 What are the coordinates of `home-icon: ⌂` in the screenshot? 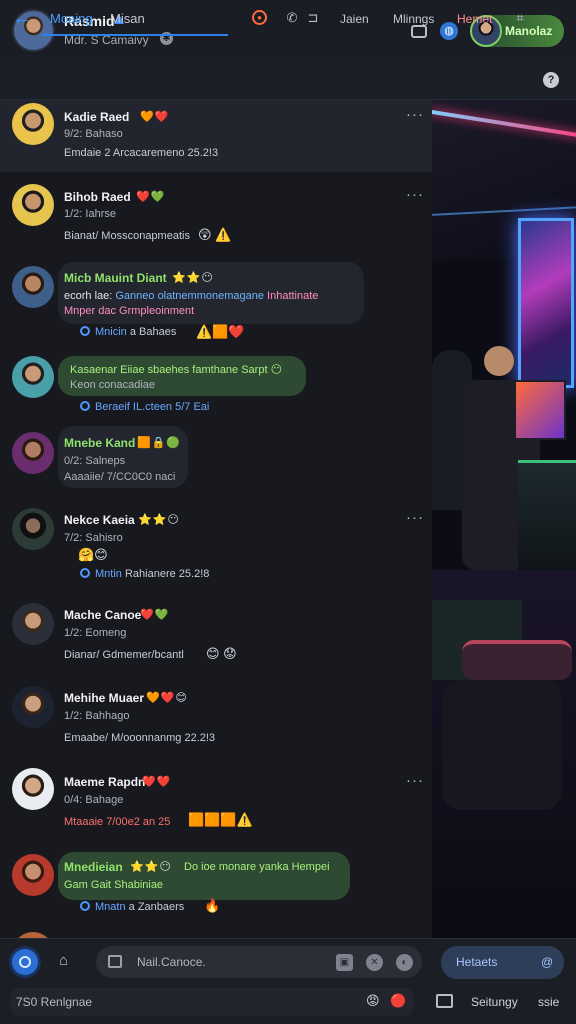 It's located at (68, 961).